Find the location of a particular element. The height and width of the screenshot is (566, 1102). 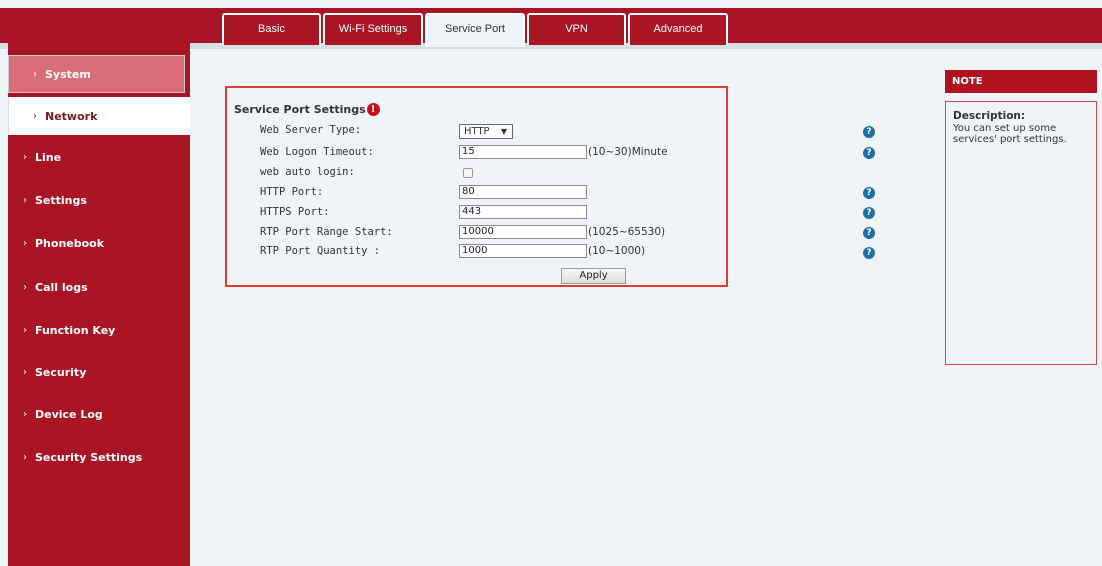

tab-basic: Basic is located at coordinates (271, 29).